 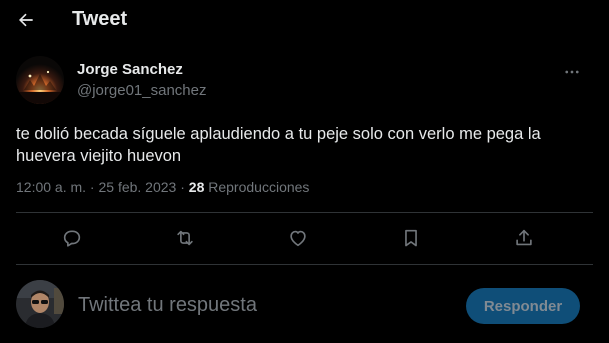 I want to click on tweet-timestamp: 12:00 a. m. · 25 feb. 2023 ·, so click(x=102, y=187).